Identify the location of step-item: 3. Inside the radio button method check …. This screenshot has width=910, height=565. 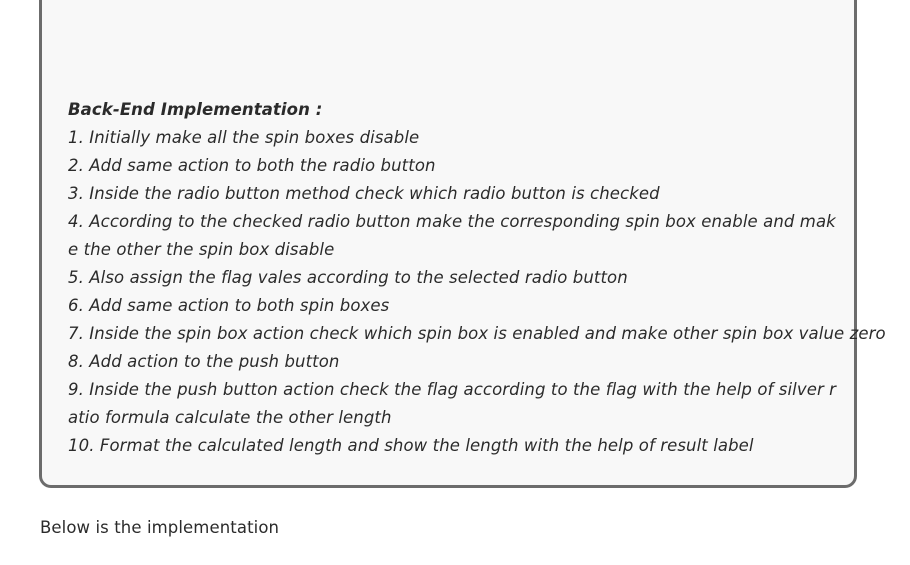
(364, 193).